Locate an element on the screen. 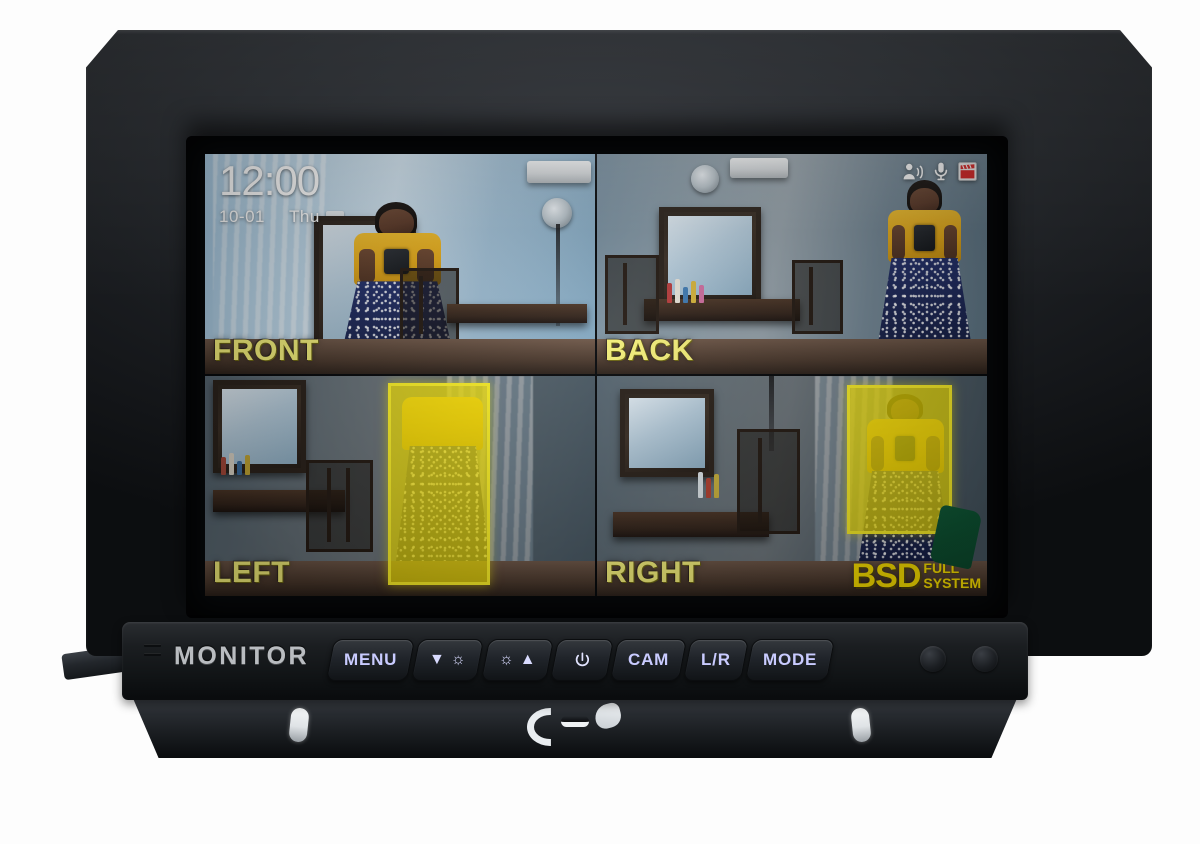  mirror-glass is located at coordinates (667, 433).